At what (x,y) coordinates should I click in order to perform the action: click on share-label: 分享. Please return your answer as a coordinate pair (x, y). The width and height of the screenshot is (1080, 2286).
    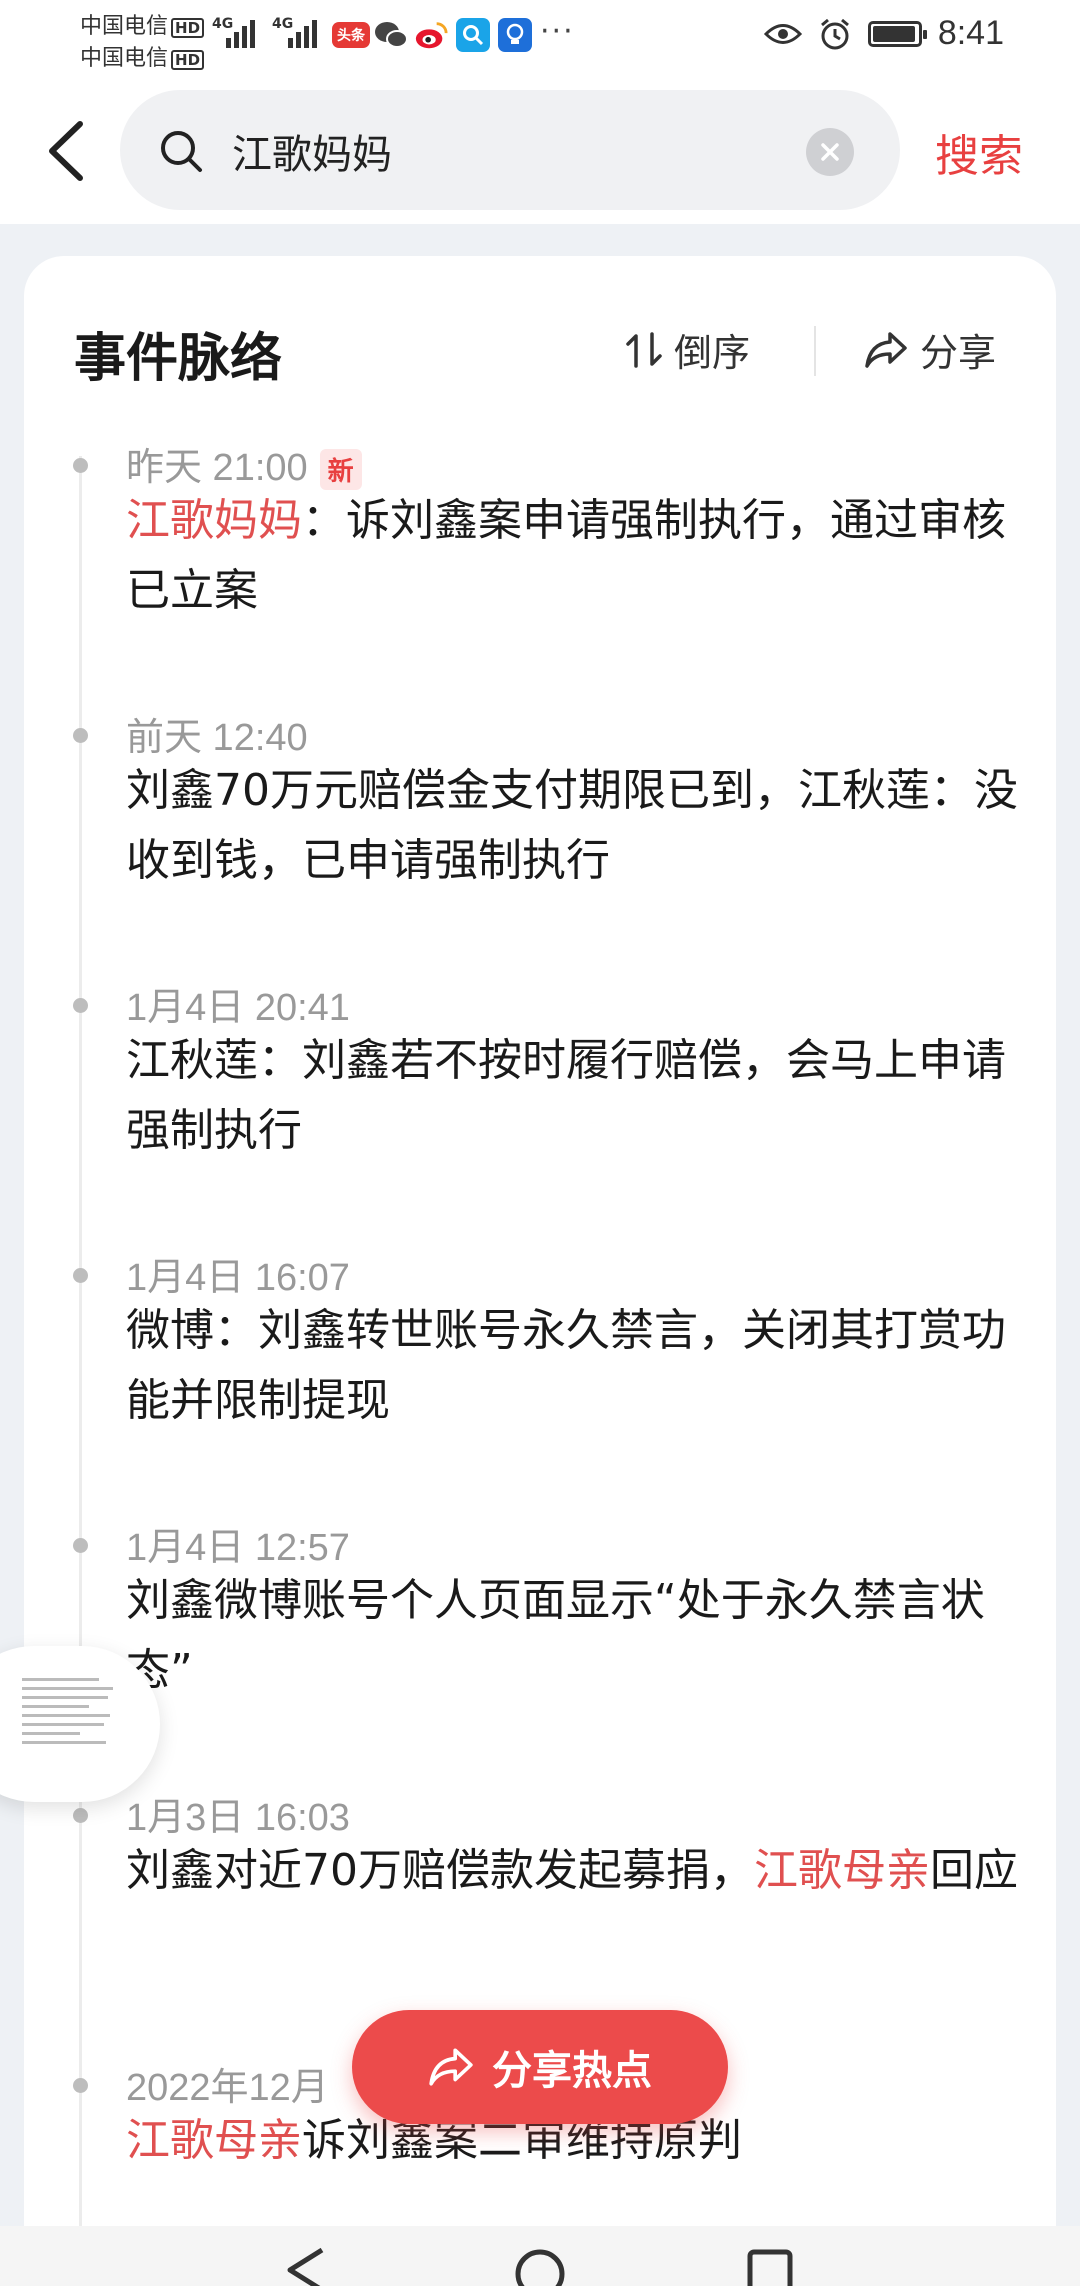
    Looking at the image, I should click on (958, 353).